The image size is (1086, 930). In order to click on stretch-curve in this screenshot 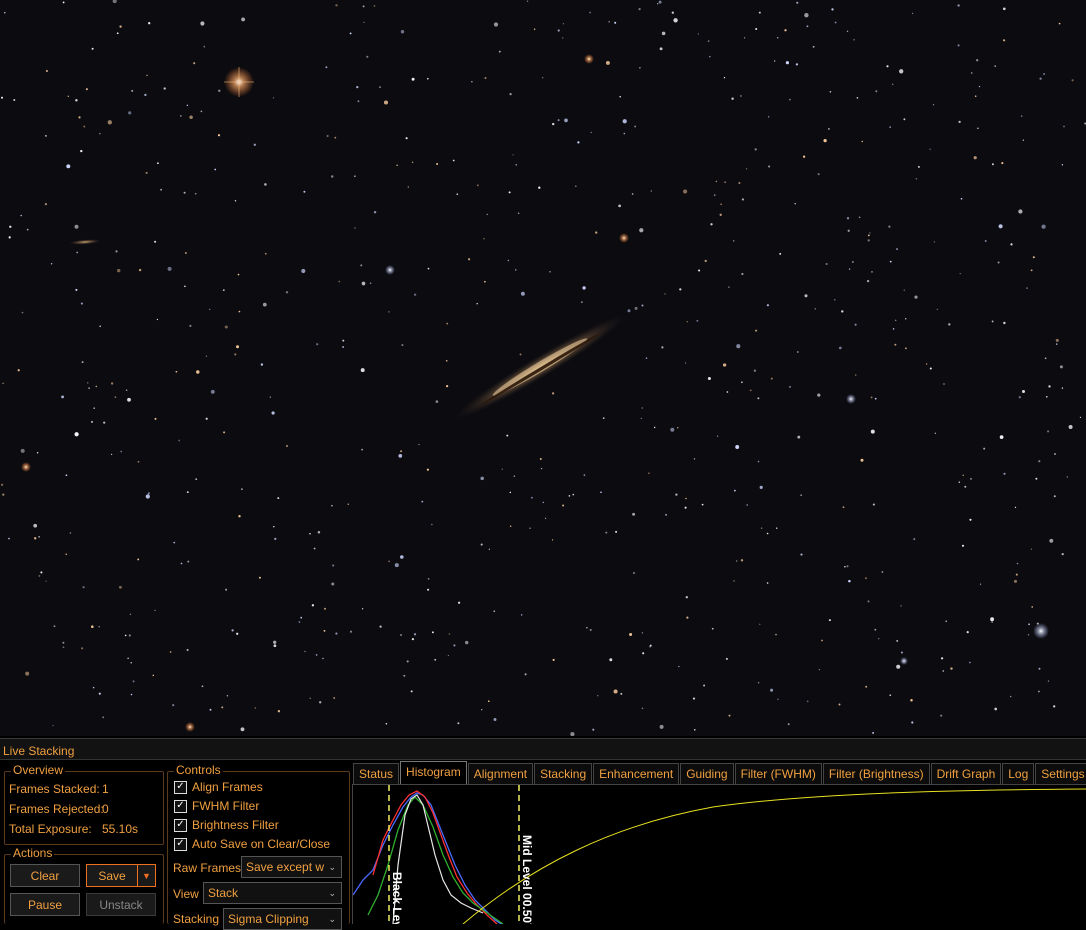, I will do `click(774, 856)`.